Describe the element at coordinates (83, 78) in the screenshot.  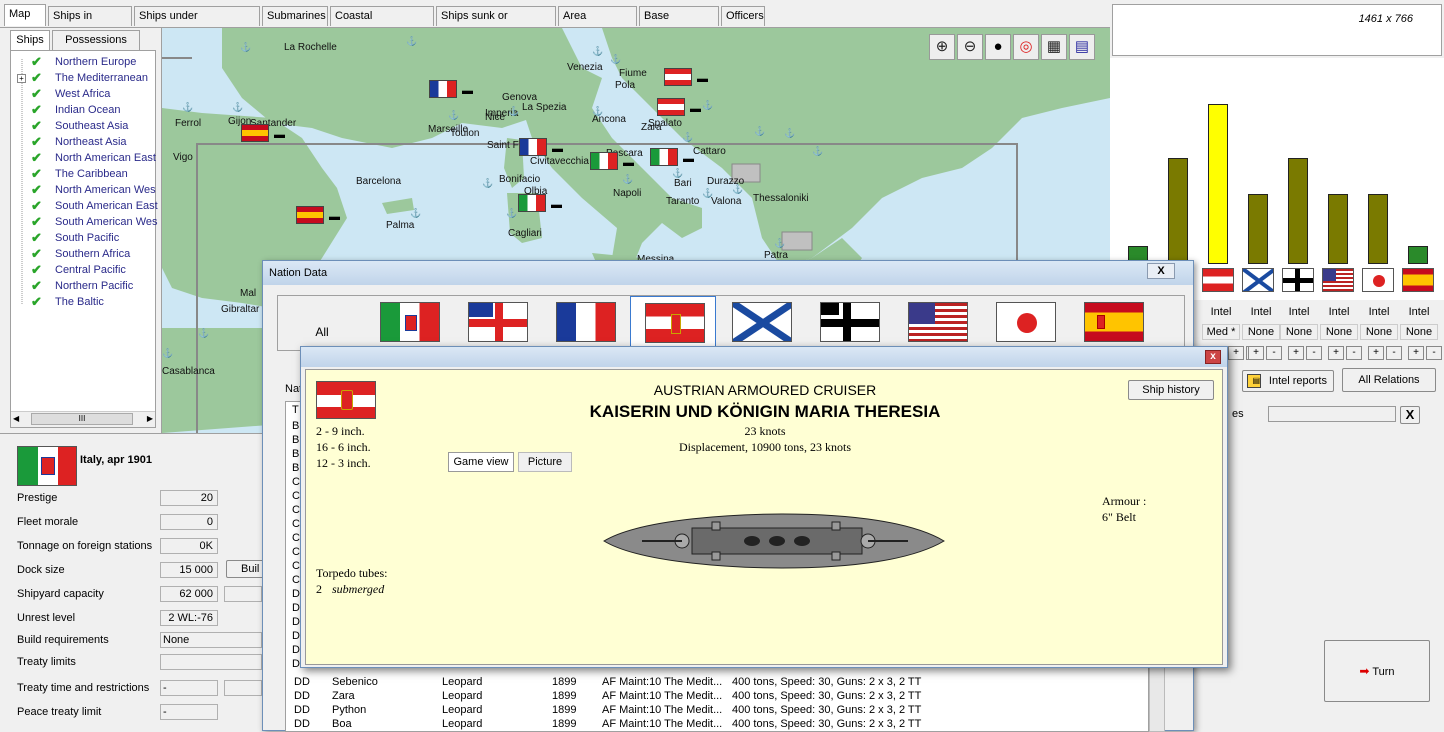
I see `tree-item-the-mediterranean: ✔ The Mediterranean +` at that location.